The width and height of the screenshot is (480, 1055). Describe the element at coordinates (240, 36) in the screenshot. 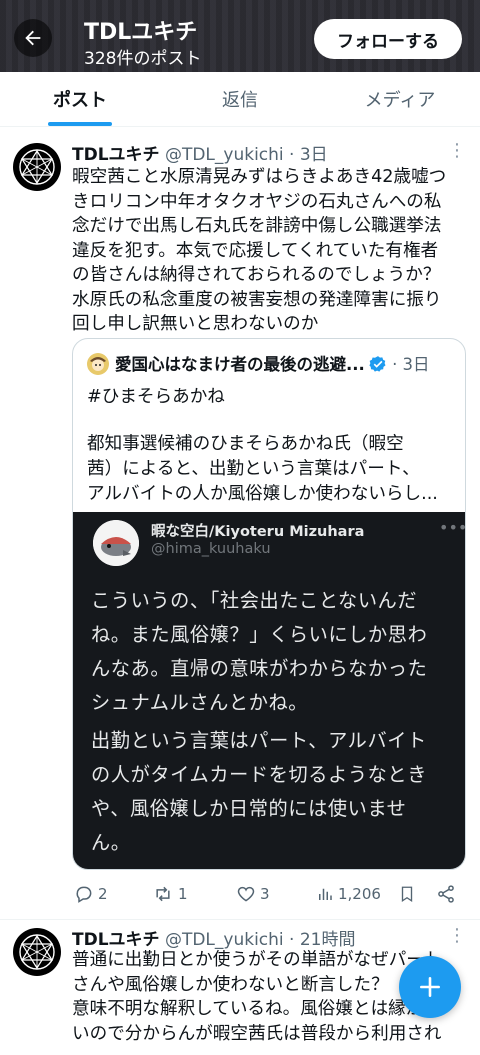

I see `profile-header: TDLユキチ 328件のポスト フォローする` at that location.